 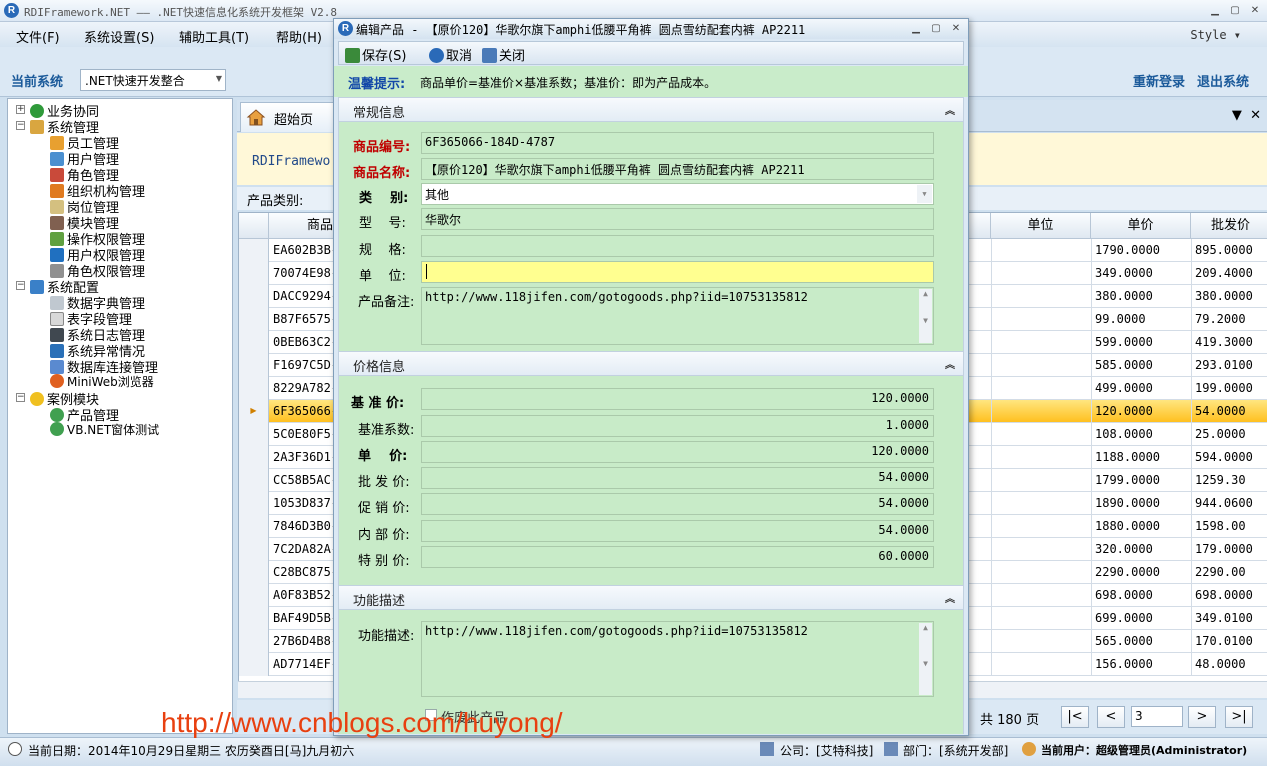 I want to click on tree-node-role-permission: 角色权限管理, so click(x=97, y=270).